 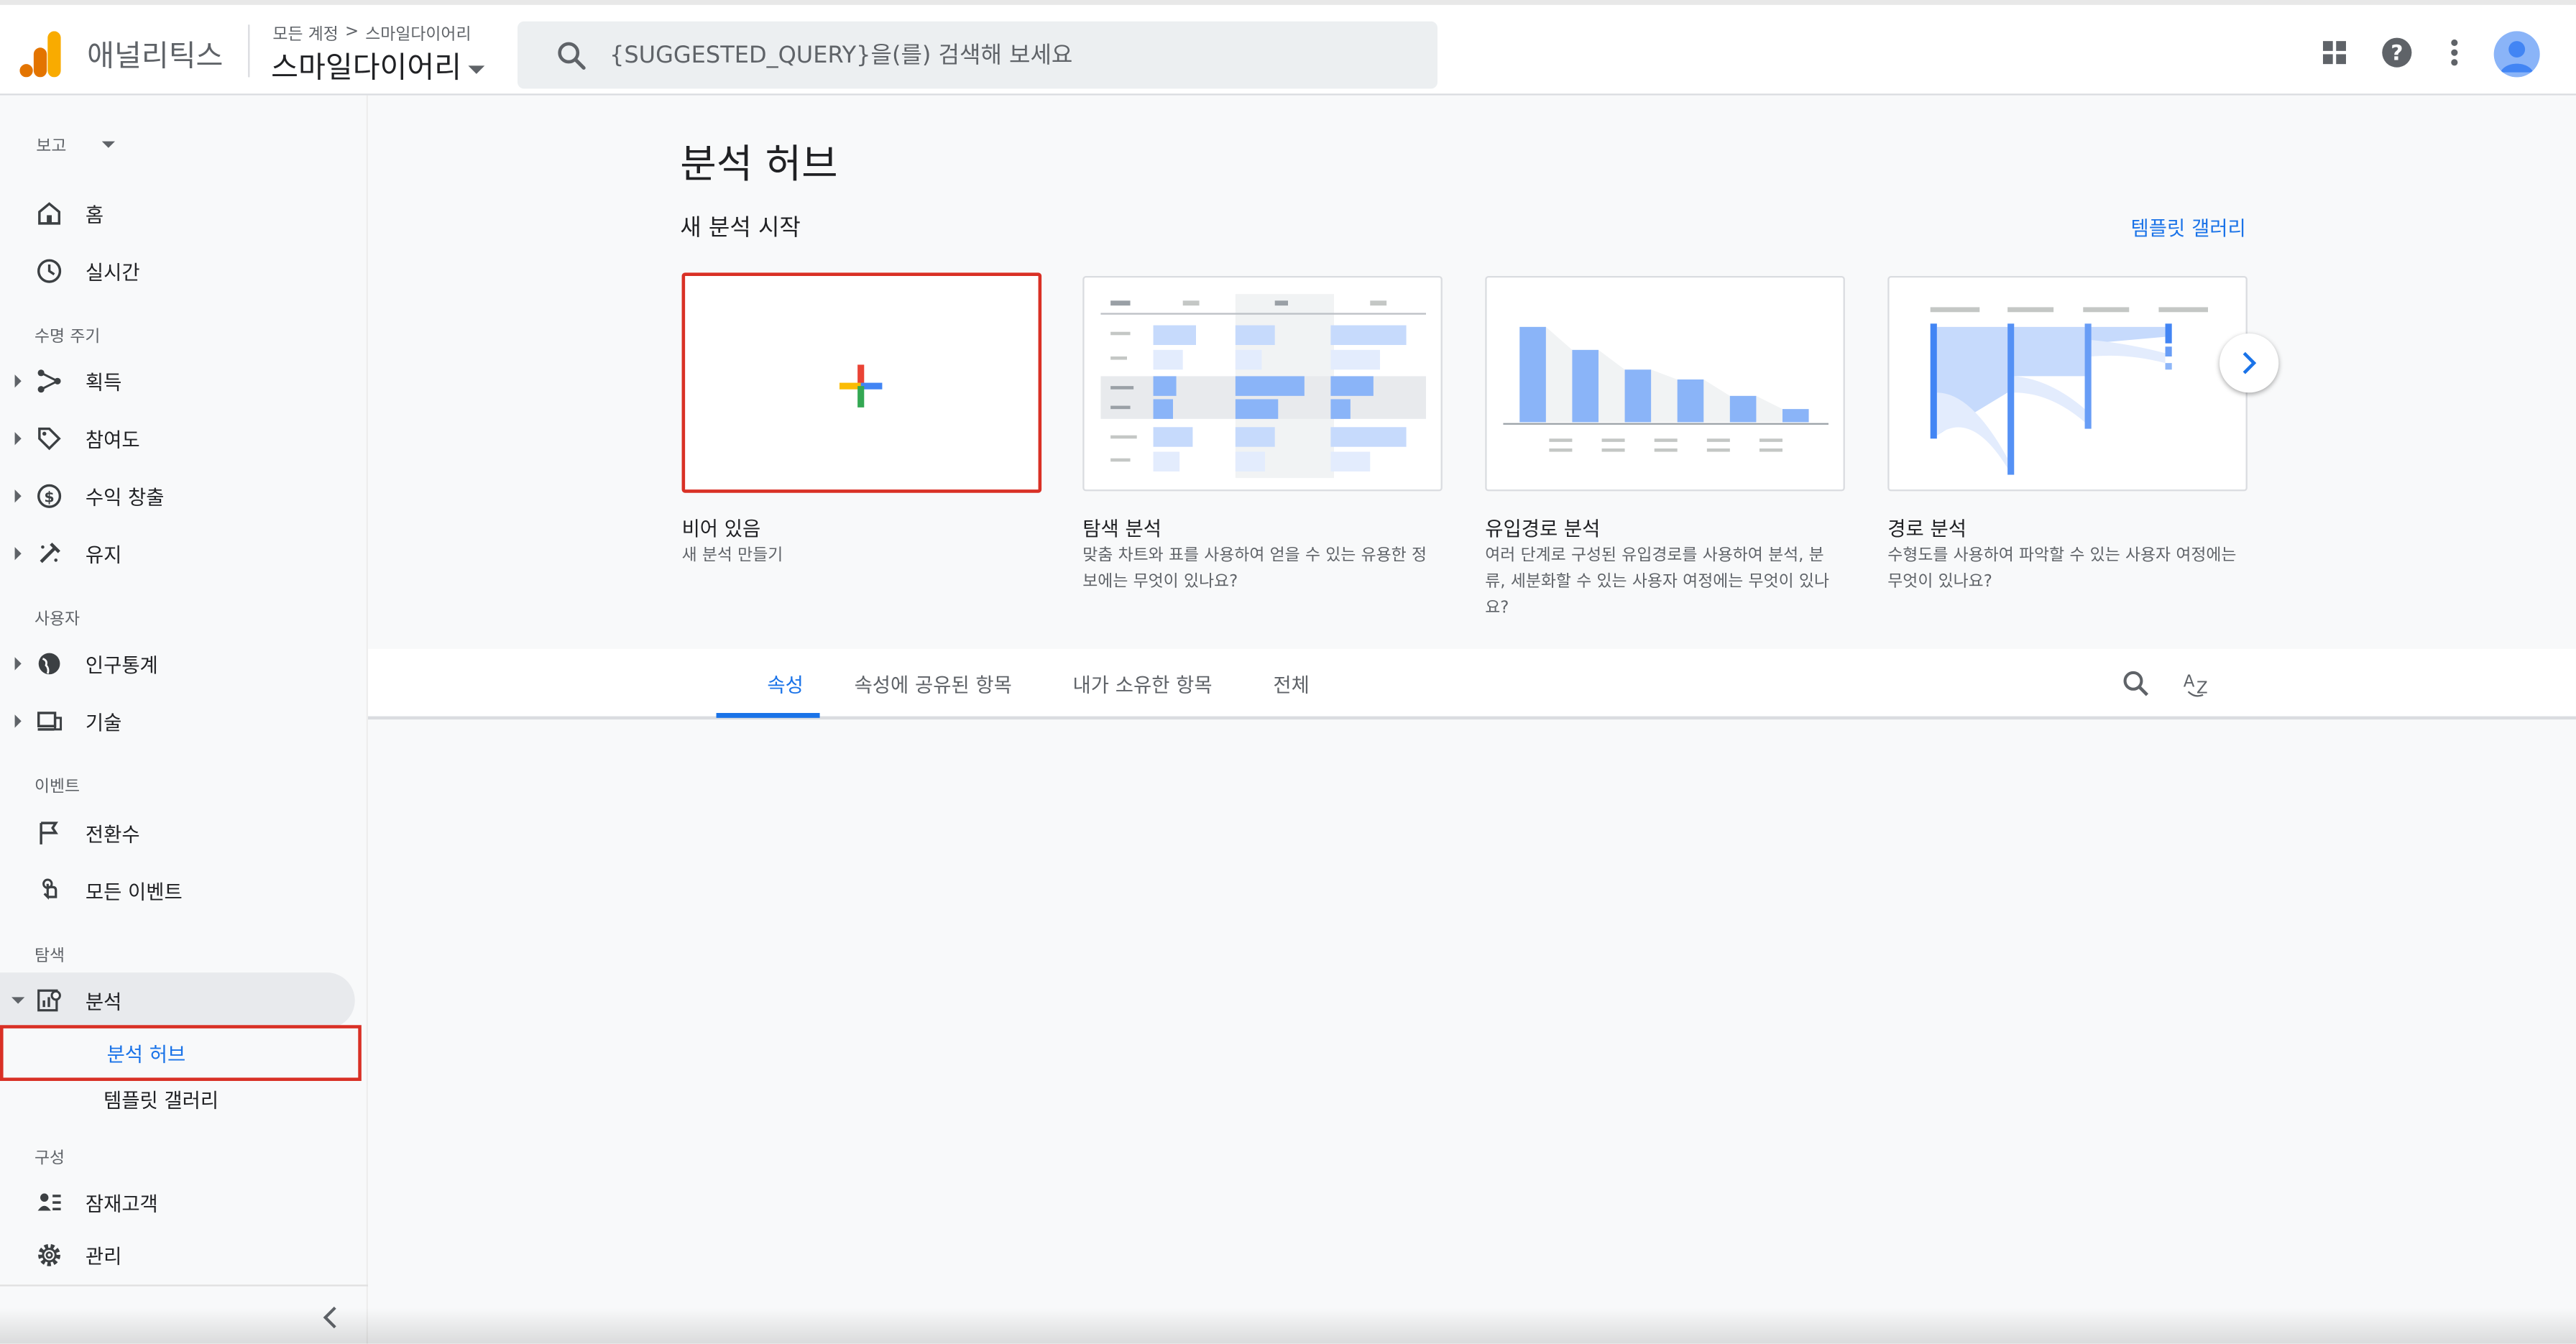 I want to click on sidebar-item-label: 기술, so click(x=103, y=722).